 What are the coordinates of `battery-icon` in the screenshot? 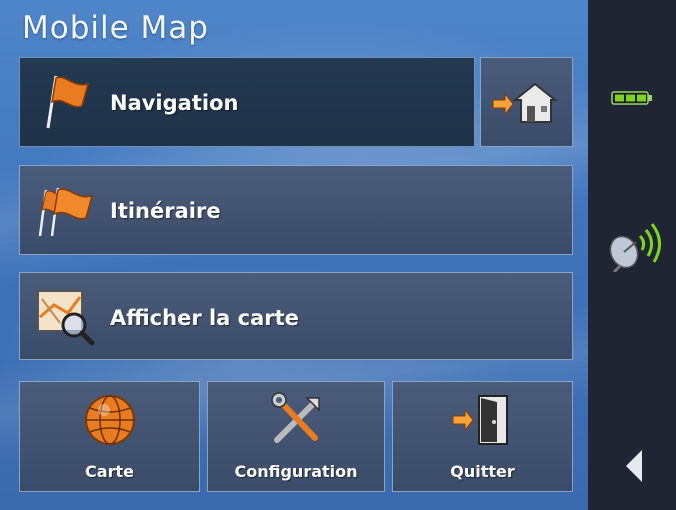 It's located at (631, 98).